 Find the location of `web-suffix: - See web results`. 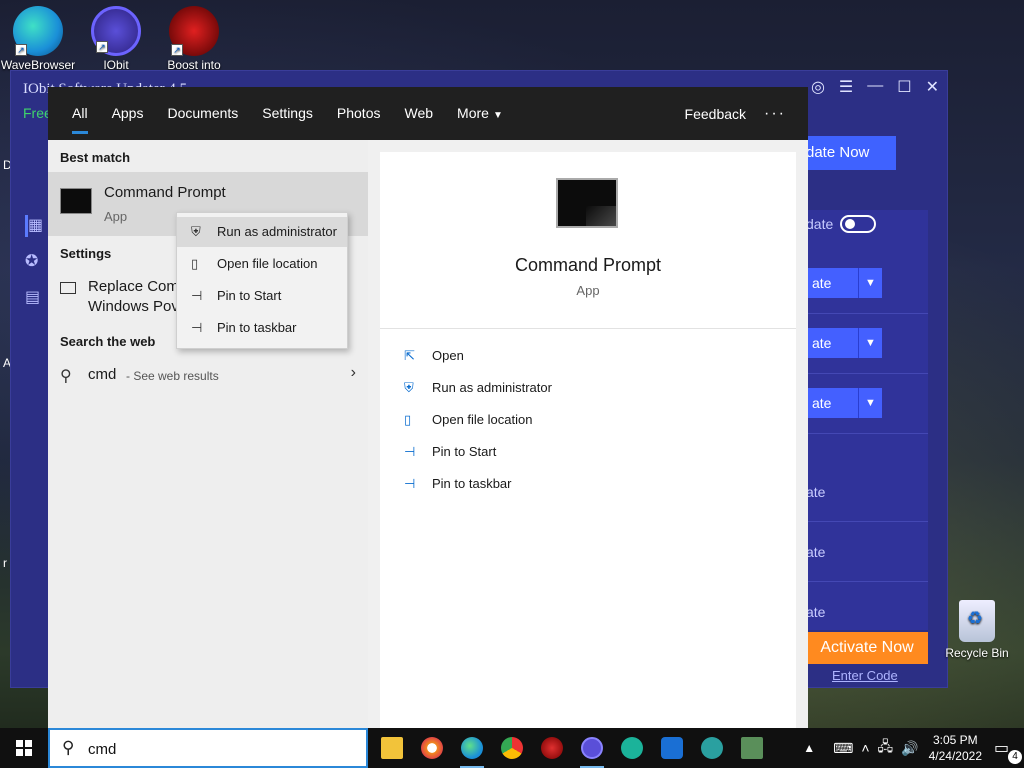

web-suffix: - See web results is located at coordinates (172, 376).